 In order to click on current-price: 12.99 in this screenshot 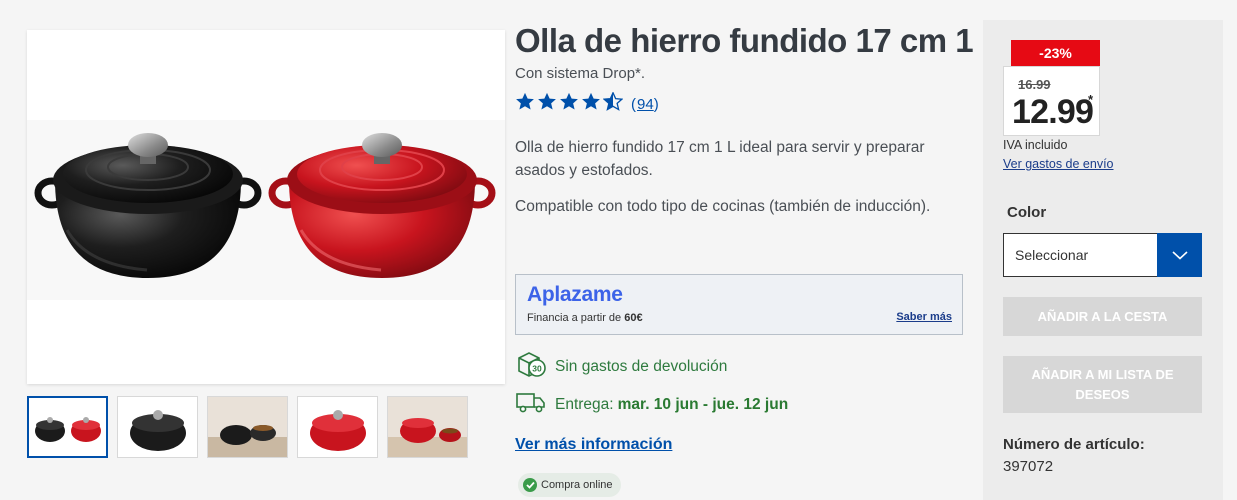, I will do `click(1053, 112)`.